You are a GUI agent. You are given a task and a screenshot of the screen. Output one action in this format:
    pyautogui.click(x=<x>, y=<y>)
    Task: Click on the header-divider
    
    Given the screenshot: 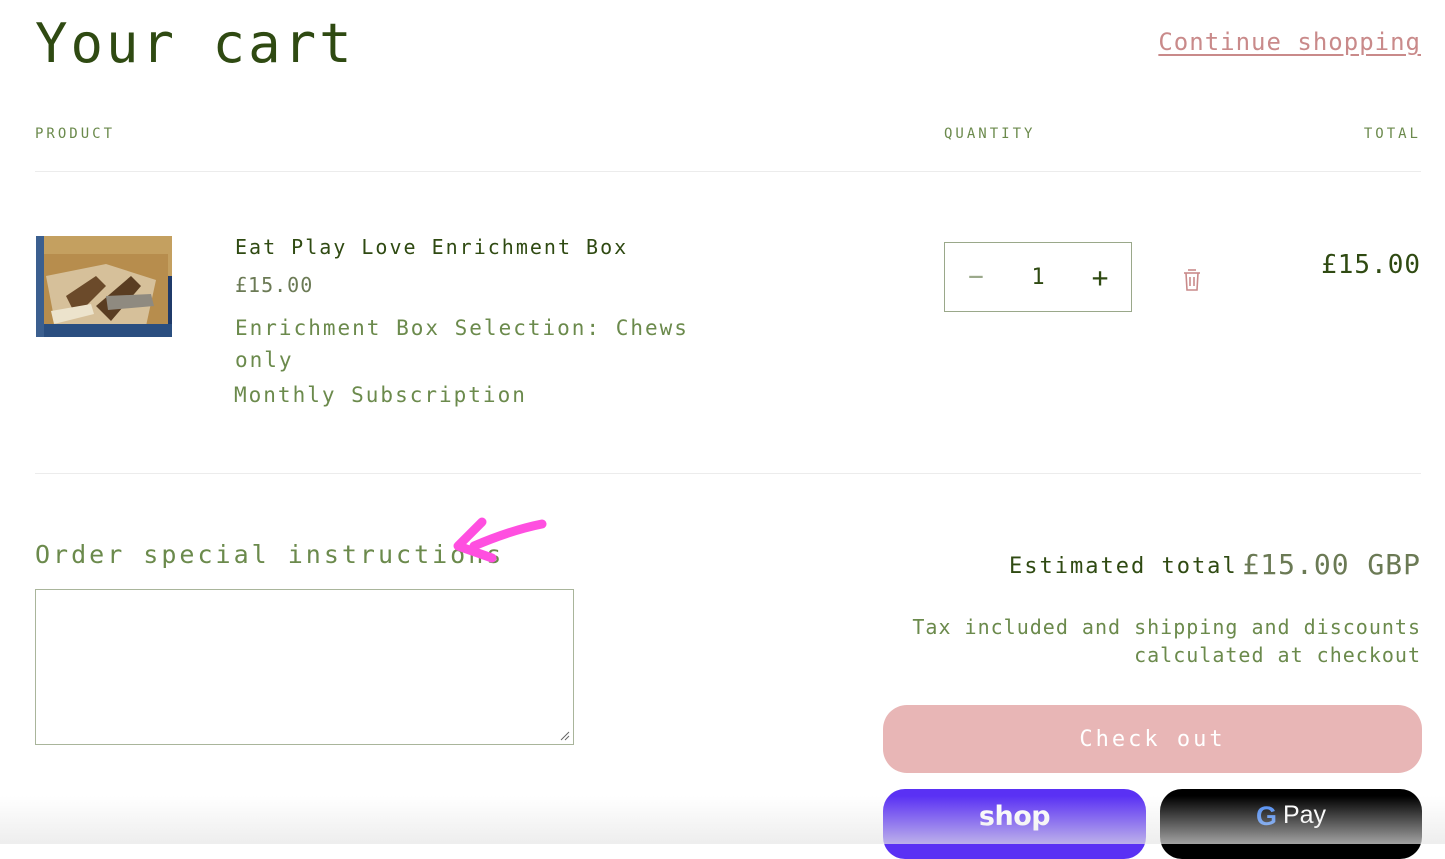 What is the action you would take?
    pyautogui.click(x=728, y=171)
    